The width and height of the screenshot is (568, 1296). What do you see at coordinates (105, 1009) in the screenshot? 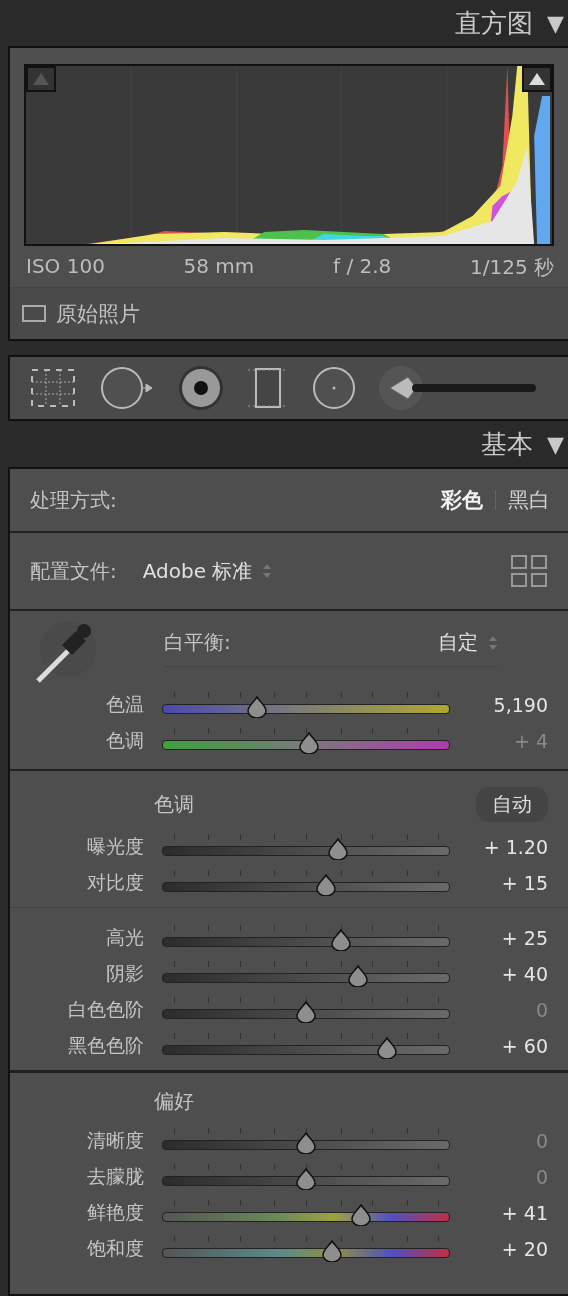
I see `slider-label: 白色色阶` at bounding box center [105, 1009].